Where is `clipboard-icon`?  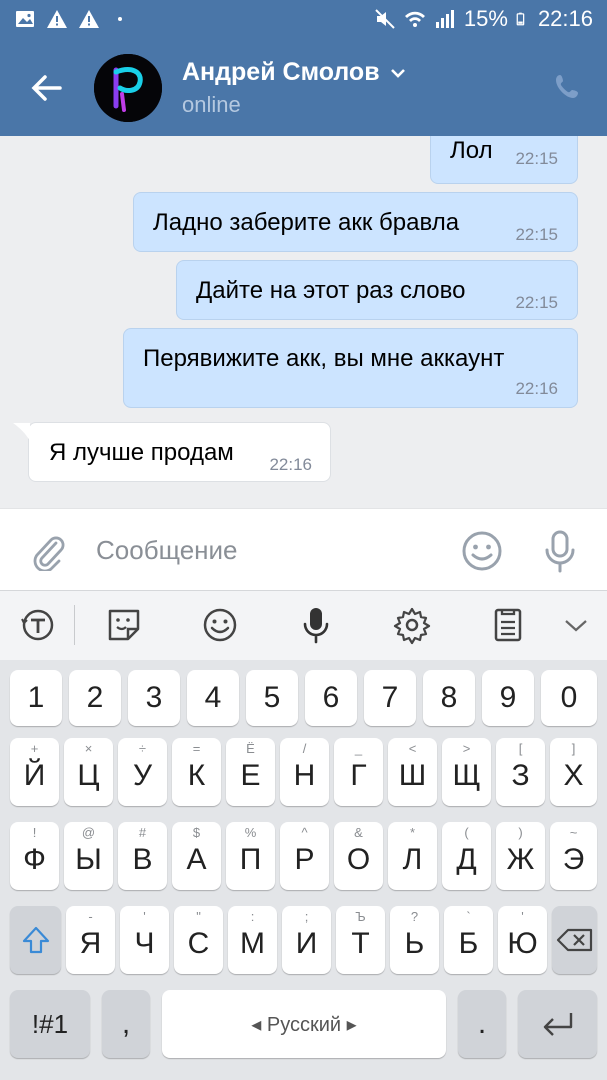
clipboard-icon is located at coordinates (508, 625).